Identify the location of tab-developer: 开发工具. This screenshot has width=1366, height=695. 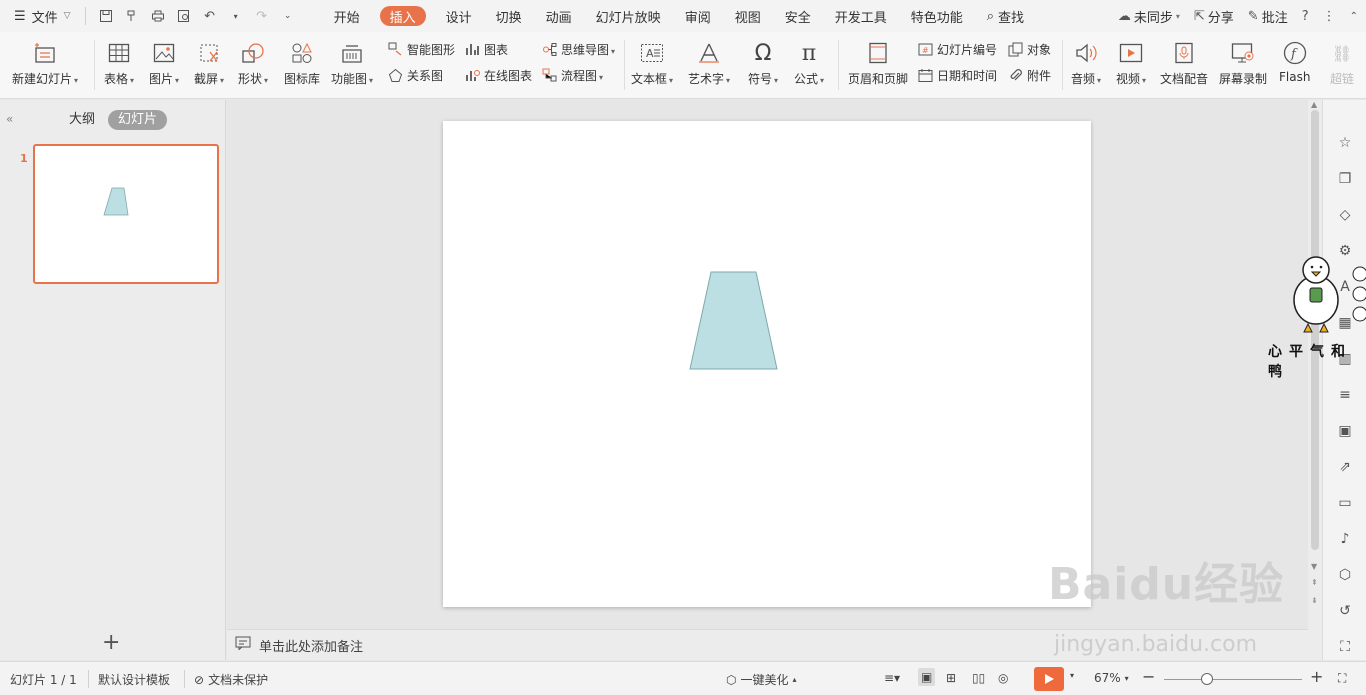
(861, 16).